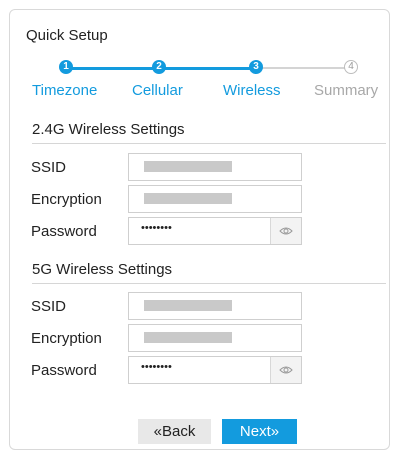 The image size is (400, 458). I want to click on step-4-indicator: 4, so click(351, 67).